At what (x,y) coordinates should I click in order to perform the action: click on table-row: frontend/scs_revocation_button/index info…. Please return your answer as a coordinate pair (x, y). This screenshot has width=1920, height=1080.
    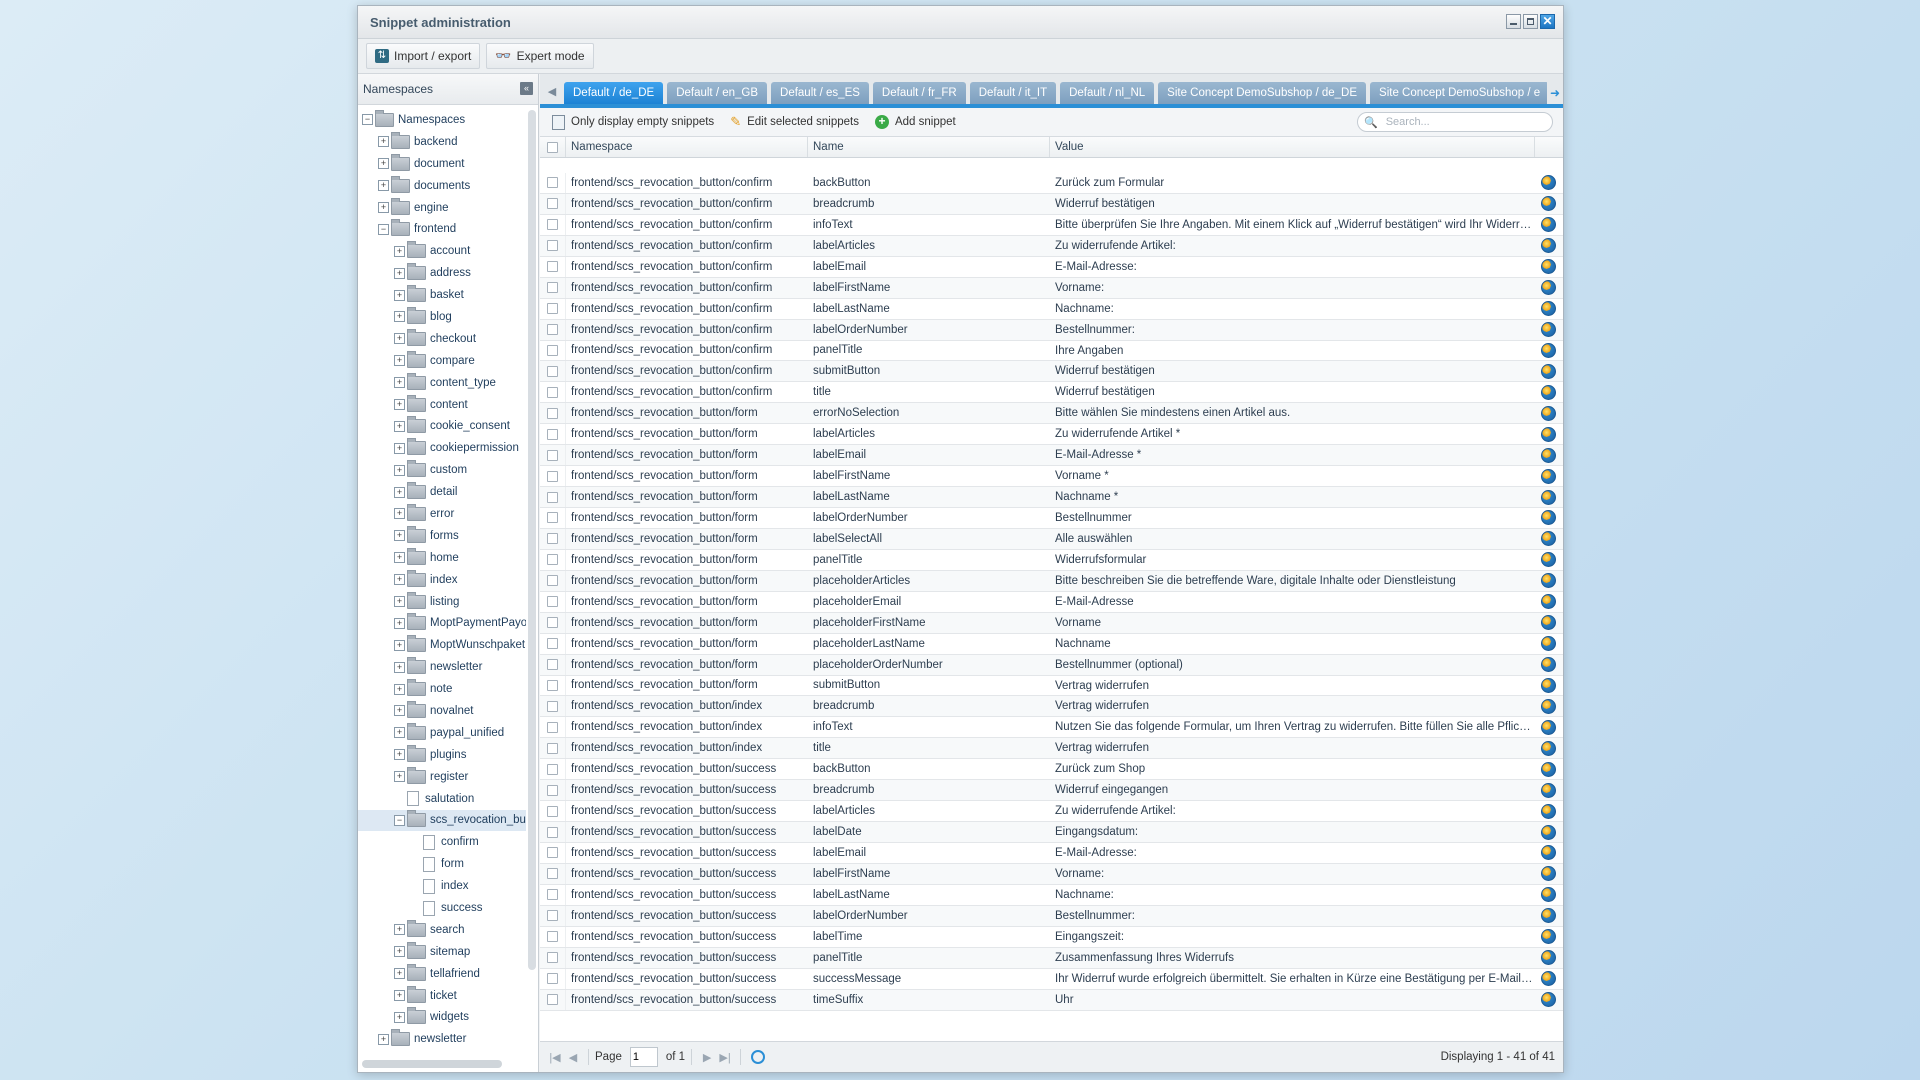
    Looking at the image, I should click on (1051, 728).